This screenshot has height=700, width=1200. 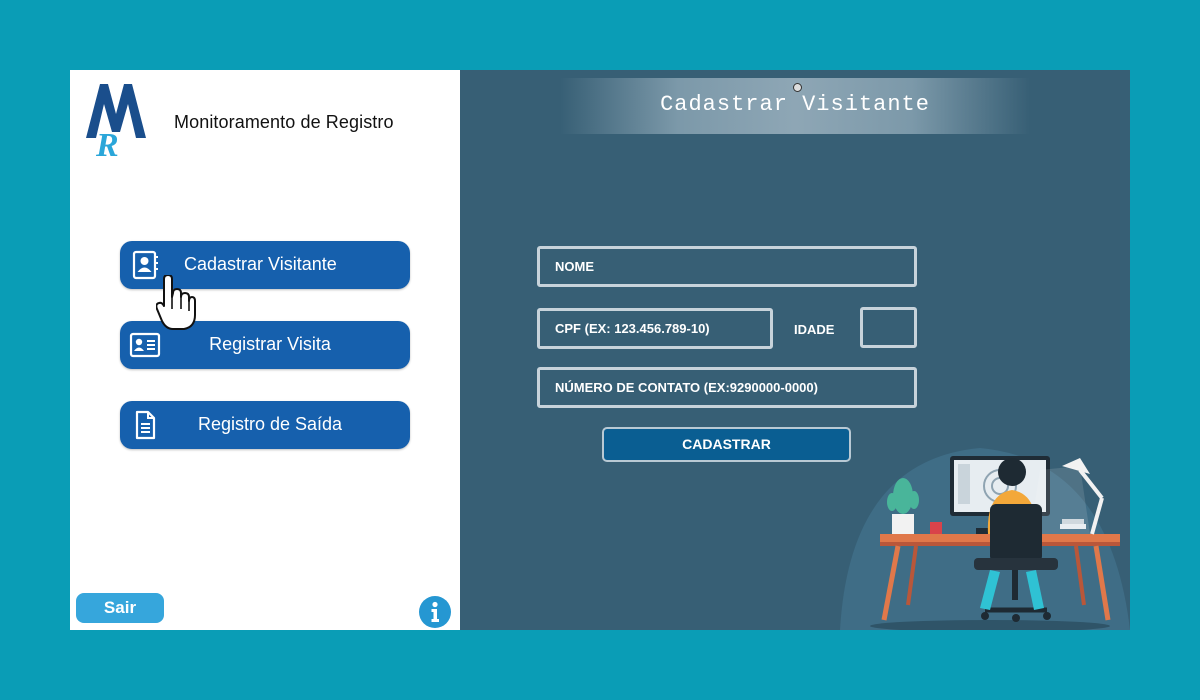 I want to click on brand-title: Monitoramento de Registro, so click(x=284, y=122).